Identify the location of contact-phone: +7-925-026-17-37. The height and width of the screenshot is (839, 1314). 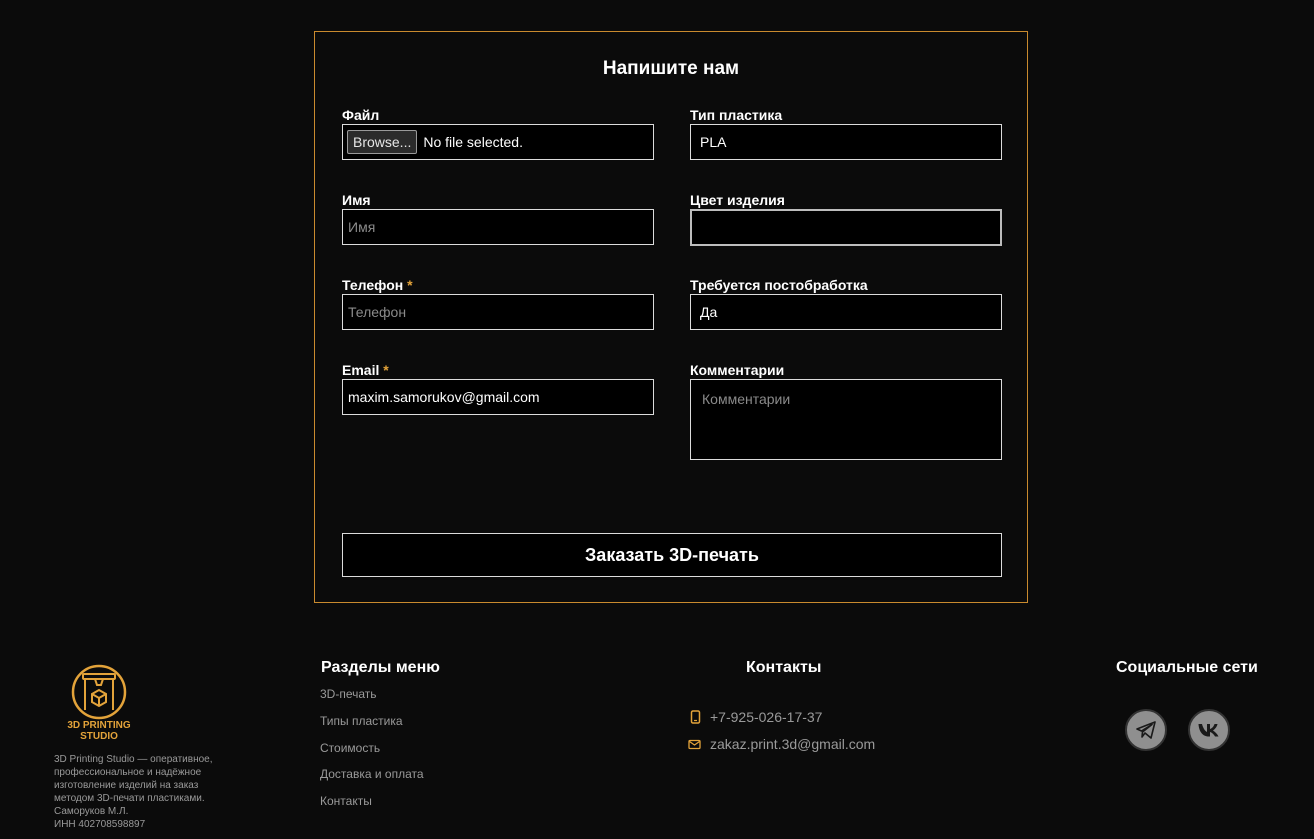
(756, 717).